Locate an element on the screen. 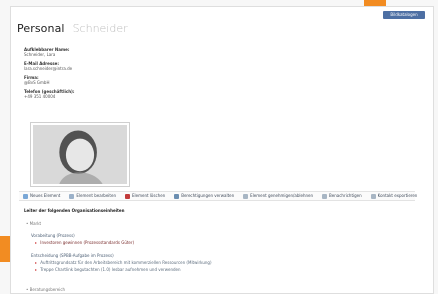 The image size is (438, 294). new-element-button: Neues Element is located at coordinates (41, 196).